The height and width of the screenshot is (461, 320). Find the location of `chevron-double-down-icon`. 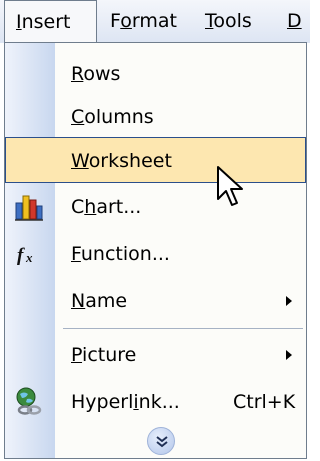

chevron-double-down-icon is located at coordinates (162, 442).